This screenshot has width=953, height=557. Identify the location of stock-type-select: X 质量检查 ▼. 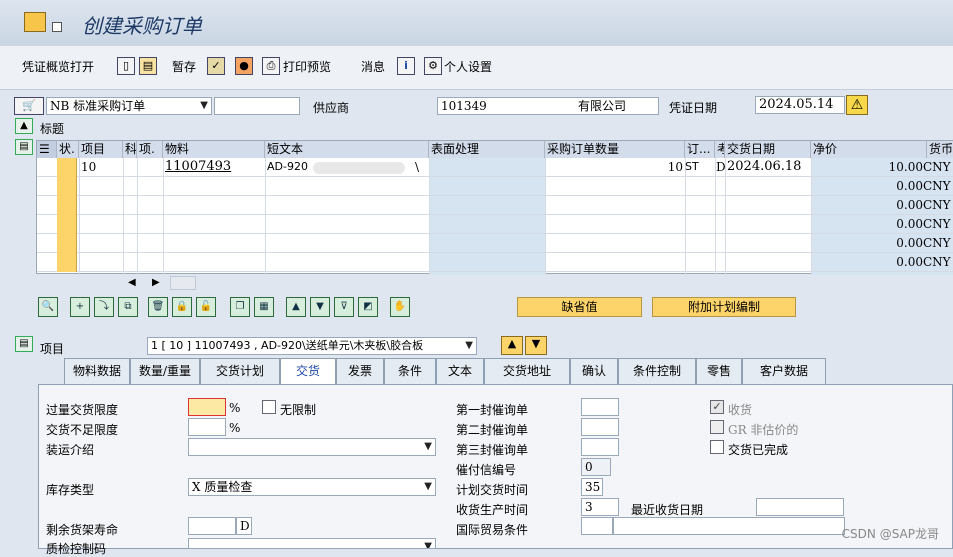
(312, 487).